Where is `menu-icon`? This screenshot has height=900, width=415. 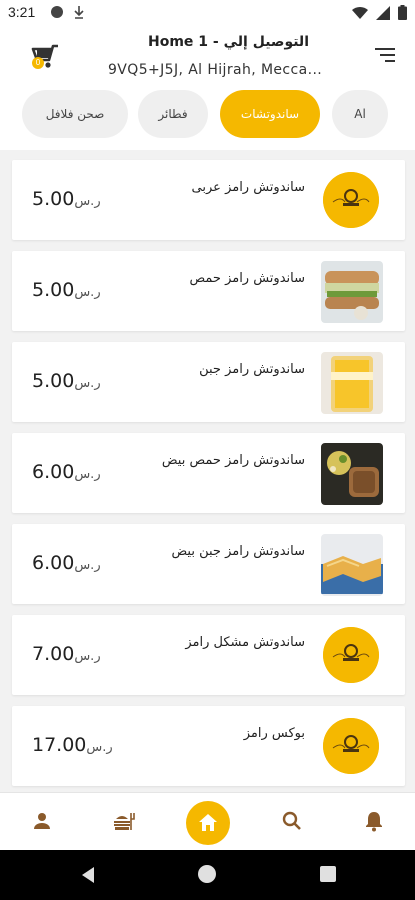 menu-icon is located at coordinates (385, 55).